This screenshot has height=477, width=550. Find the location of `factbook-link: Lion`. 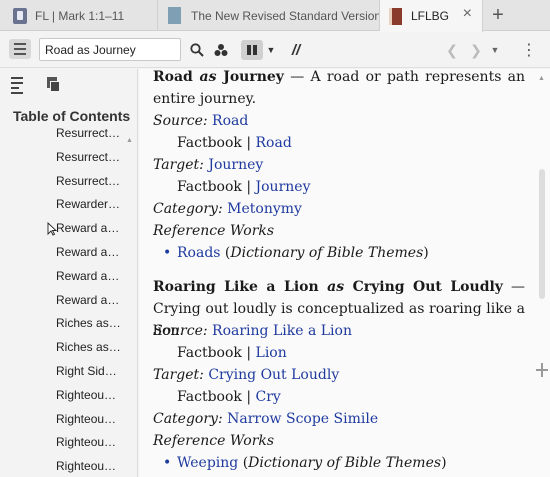

factbook-link: Lion is located at coordinates (271, 353).